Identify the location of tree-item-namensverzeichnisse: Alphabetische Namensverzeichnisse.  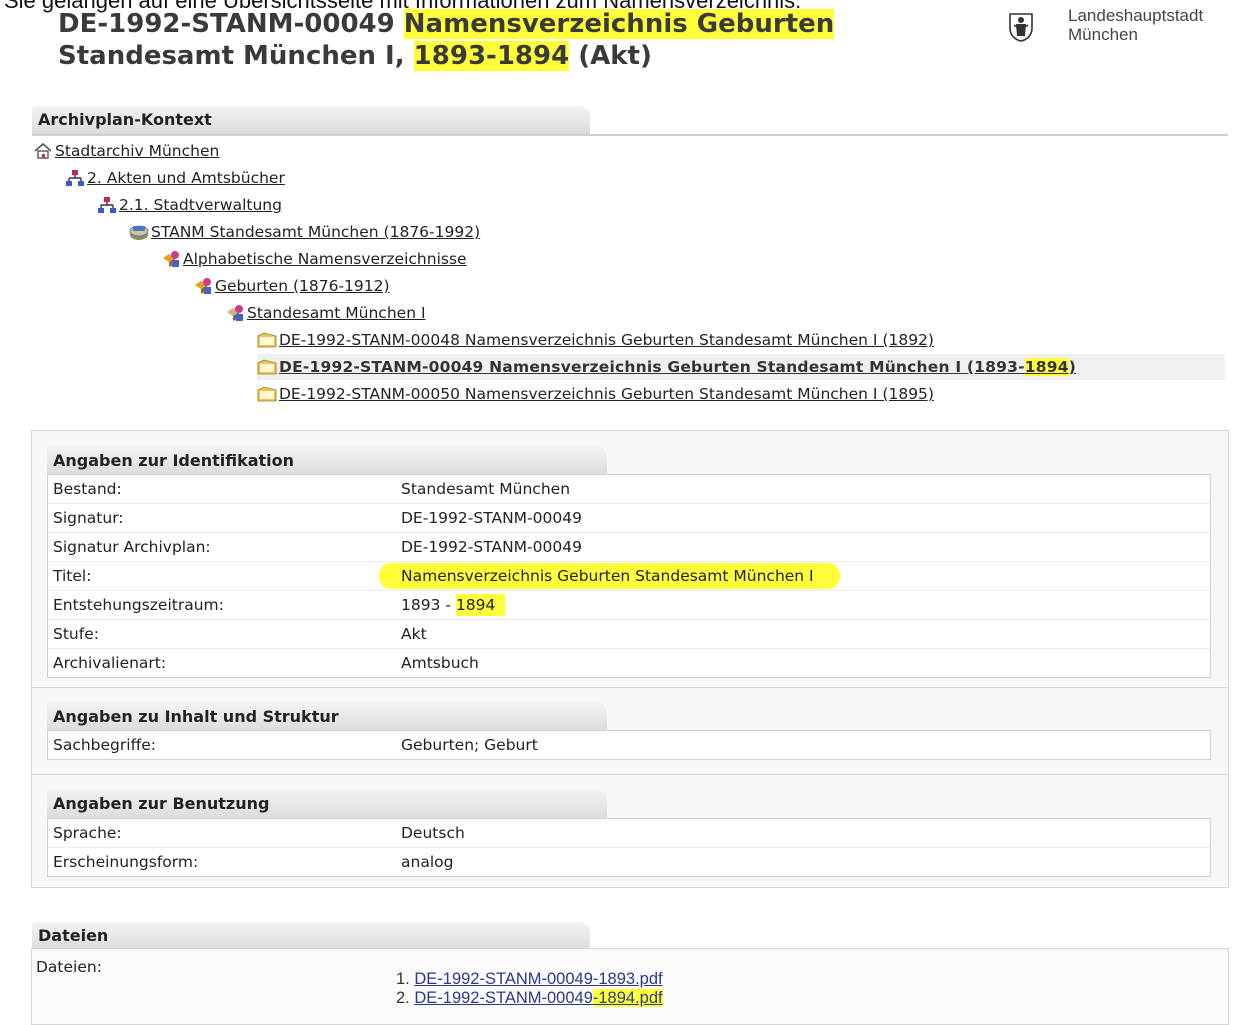
(314, 259).